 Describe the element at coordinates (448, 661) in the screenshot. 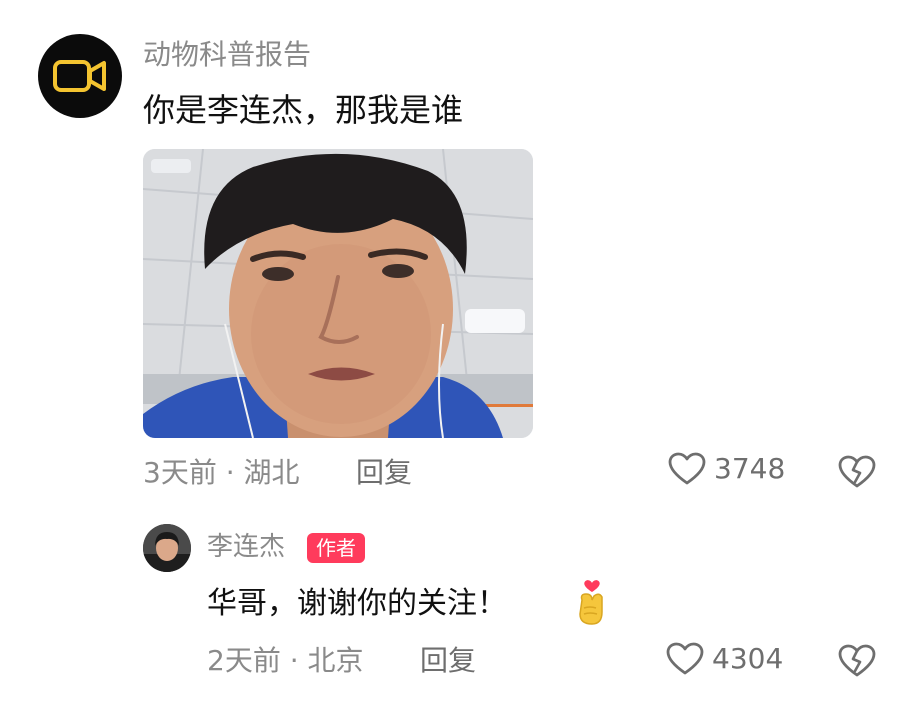

I see `reply-reply-button: 回复` at that location.